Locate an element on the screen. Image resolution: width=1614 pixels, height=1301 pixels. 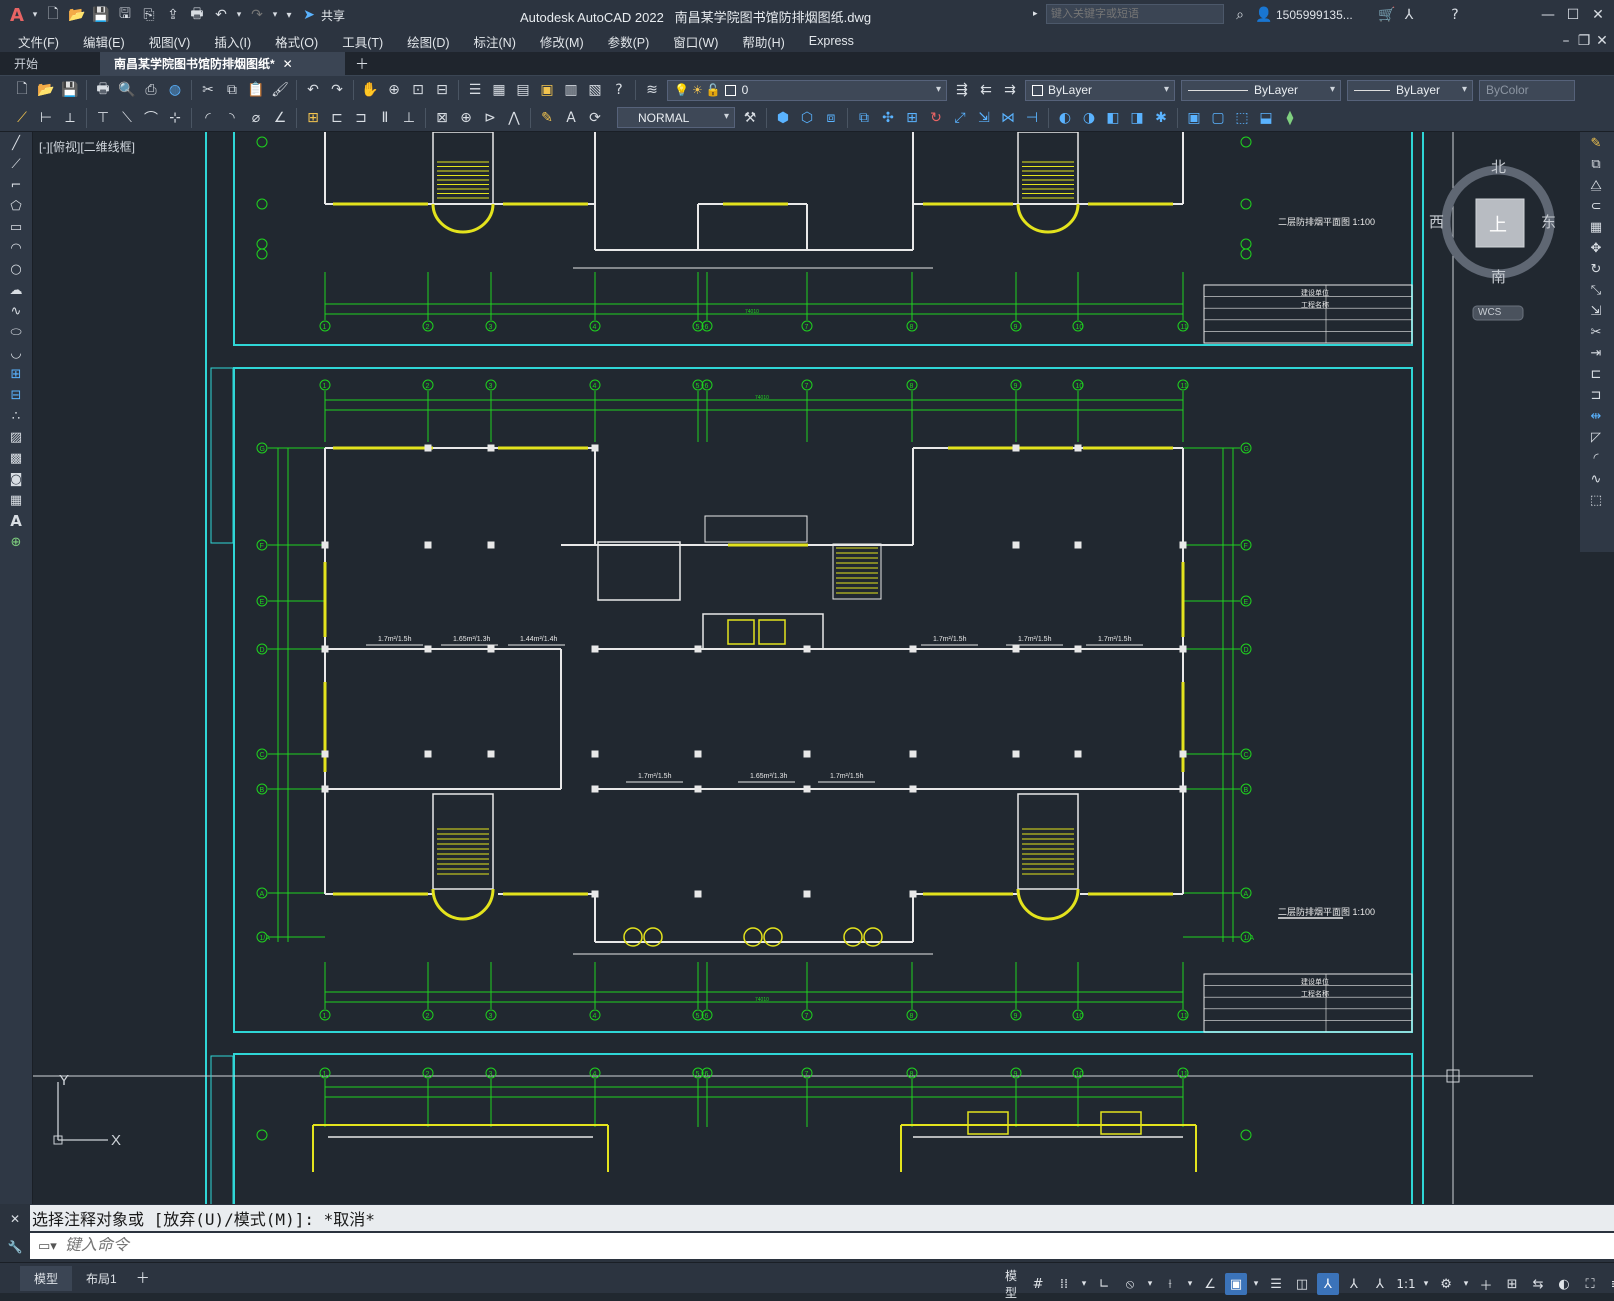
publish-icon: ⎙ is located at coordinates (151, 90).